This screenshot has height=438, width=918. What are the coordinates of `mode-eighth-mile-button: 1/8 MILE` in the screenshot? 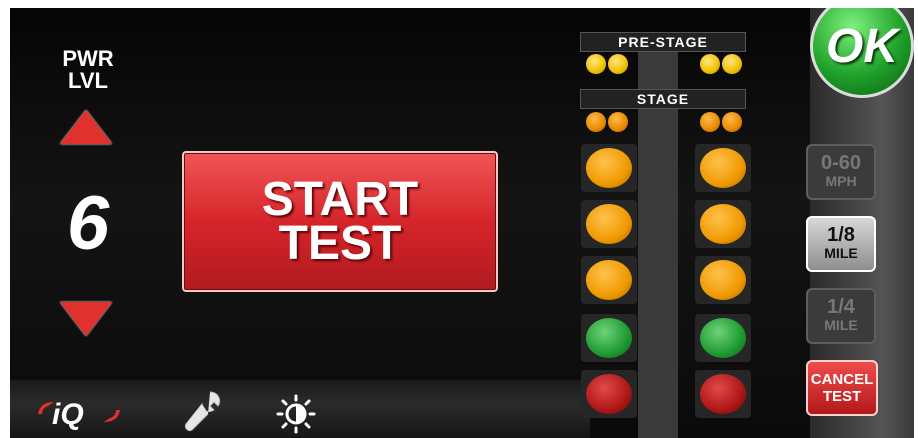 It's located at (841, 244).